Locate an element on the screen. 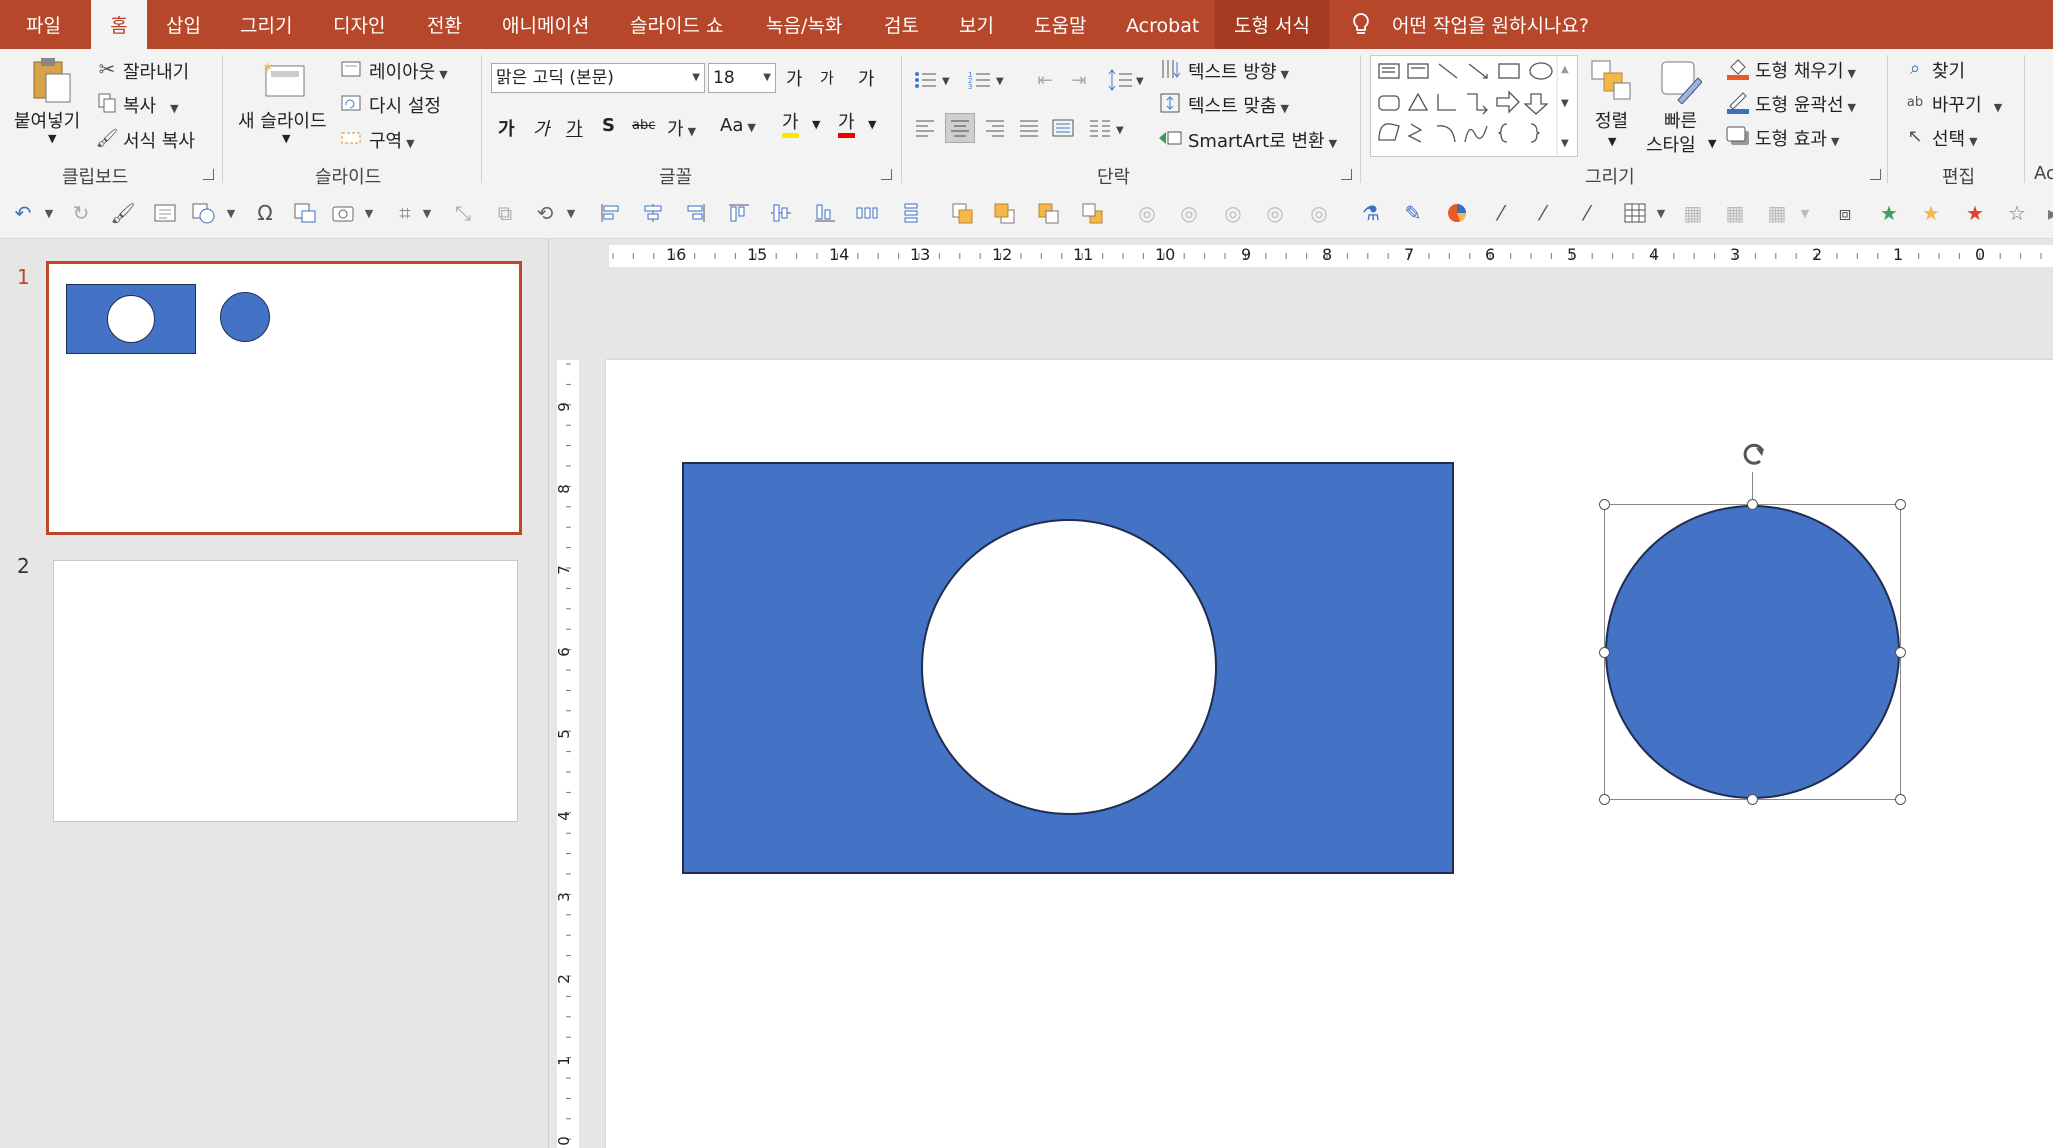  tell-me-search: 어떤 작업을 원하시나요? is located at coordinates (1490, 24).